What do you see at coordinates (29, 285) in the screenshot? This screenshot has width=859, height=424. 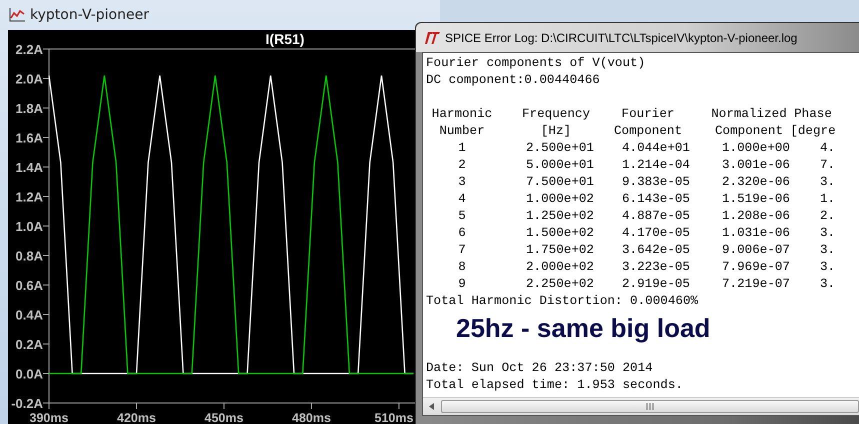 I see `y-axis-label: 0.6A` at bounding box center [29, 285].